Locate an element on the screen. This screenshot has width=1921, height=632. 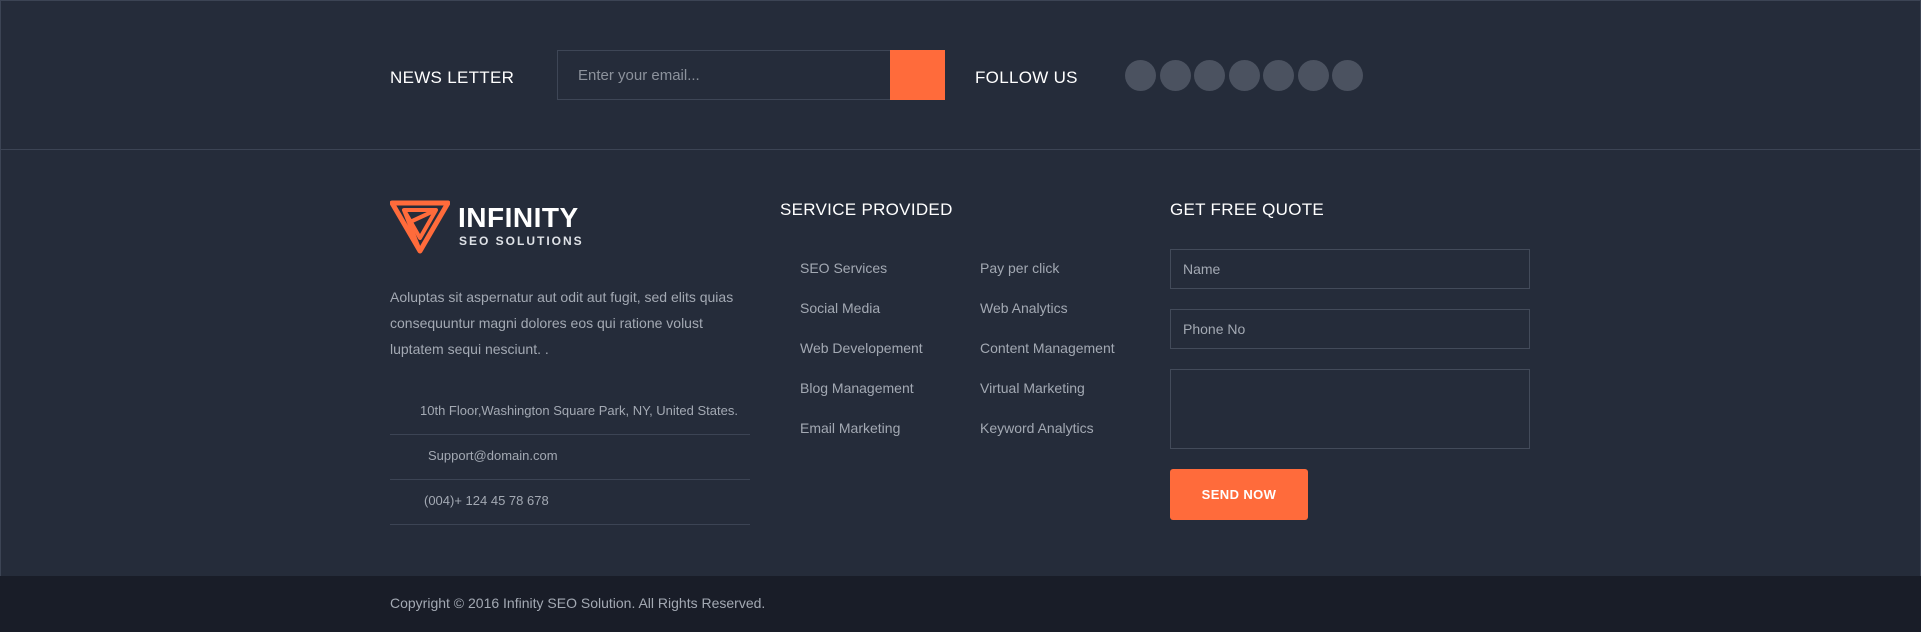
services-title: SERVICE PROVIDED is located at coordinates (866, 209).